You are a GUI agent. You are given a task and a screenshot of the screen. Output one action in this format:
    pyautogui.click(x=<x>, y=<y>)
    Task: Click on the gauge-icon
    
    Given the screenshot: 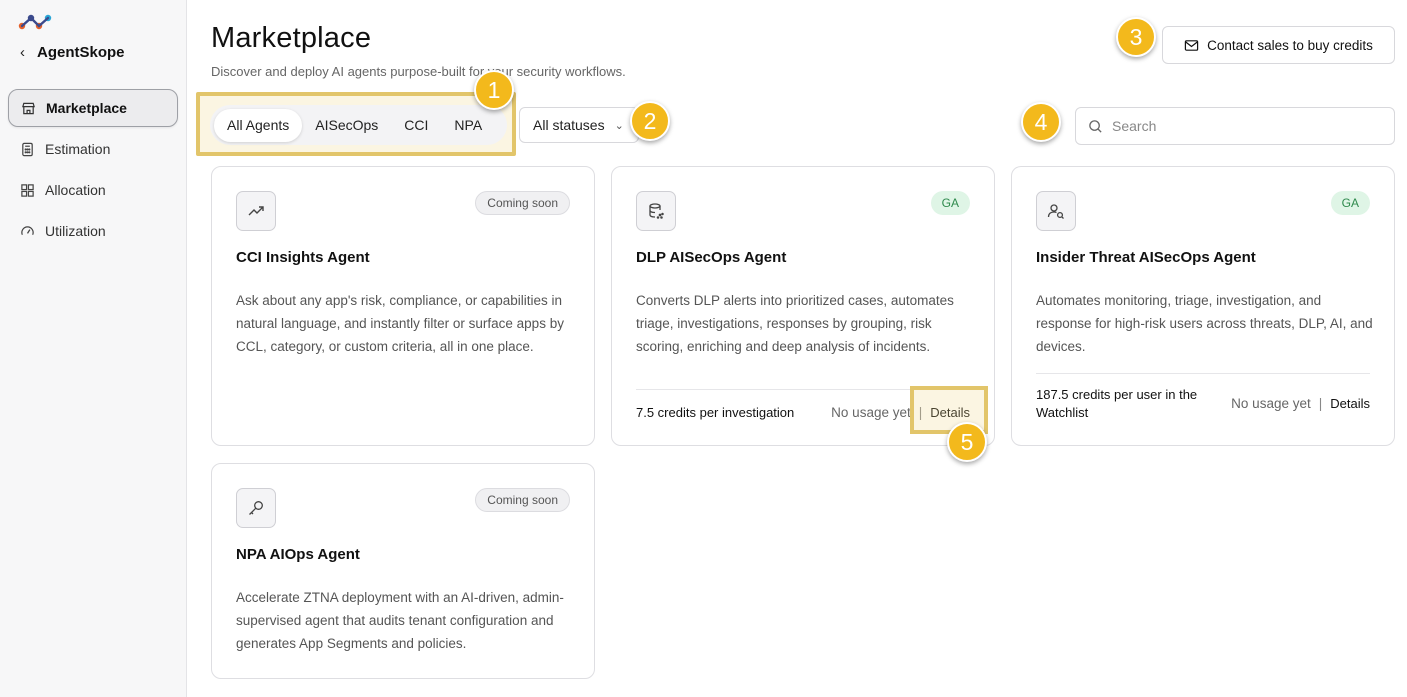 What is the action you would take?
    pyautogui.click(x=27, y=230)
    